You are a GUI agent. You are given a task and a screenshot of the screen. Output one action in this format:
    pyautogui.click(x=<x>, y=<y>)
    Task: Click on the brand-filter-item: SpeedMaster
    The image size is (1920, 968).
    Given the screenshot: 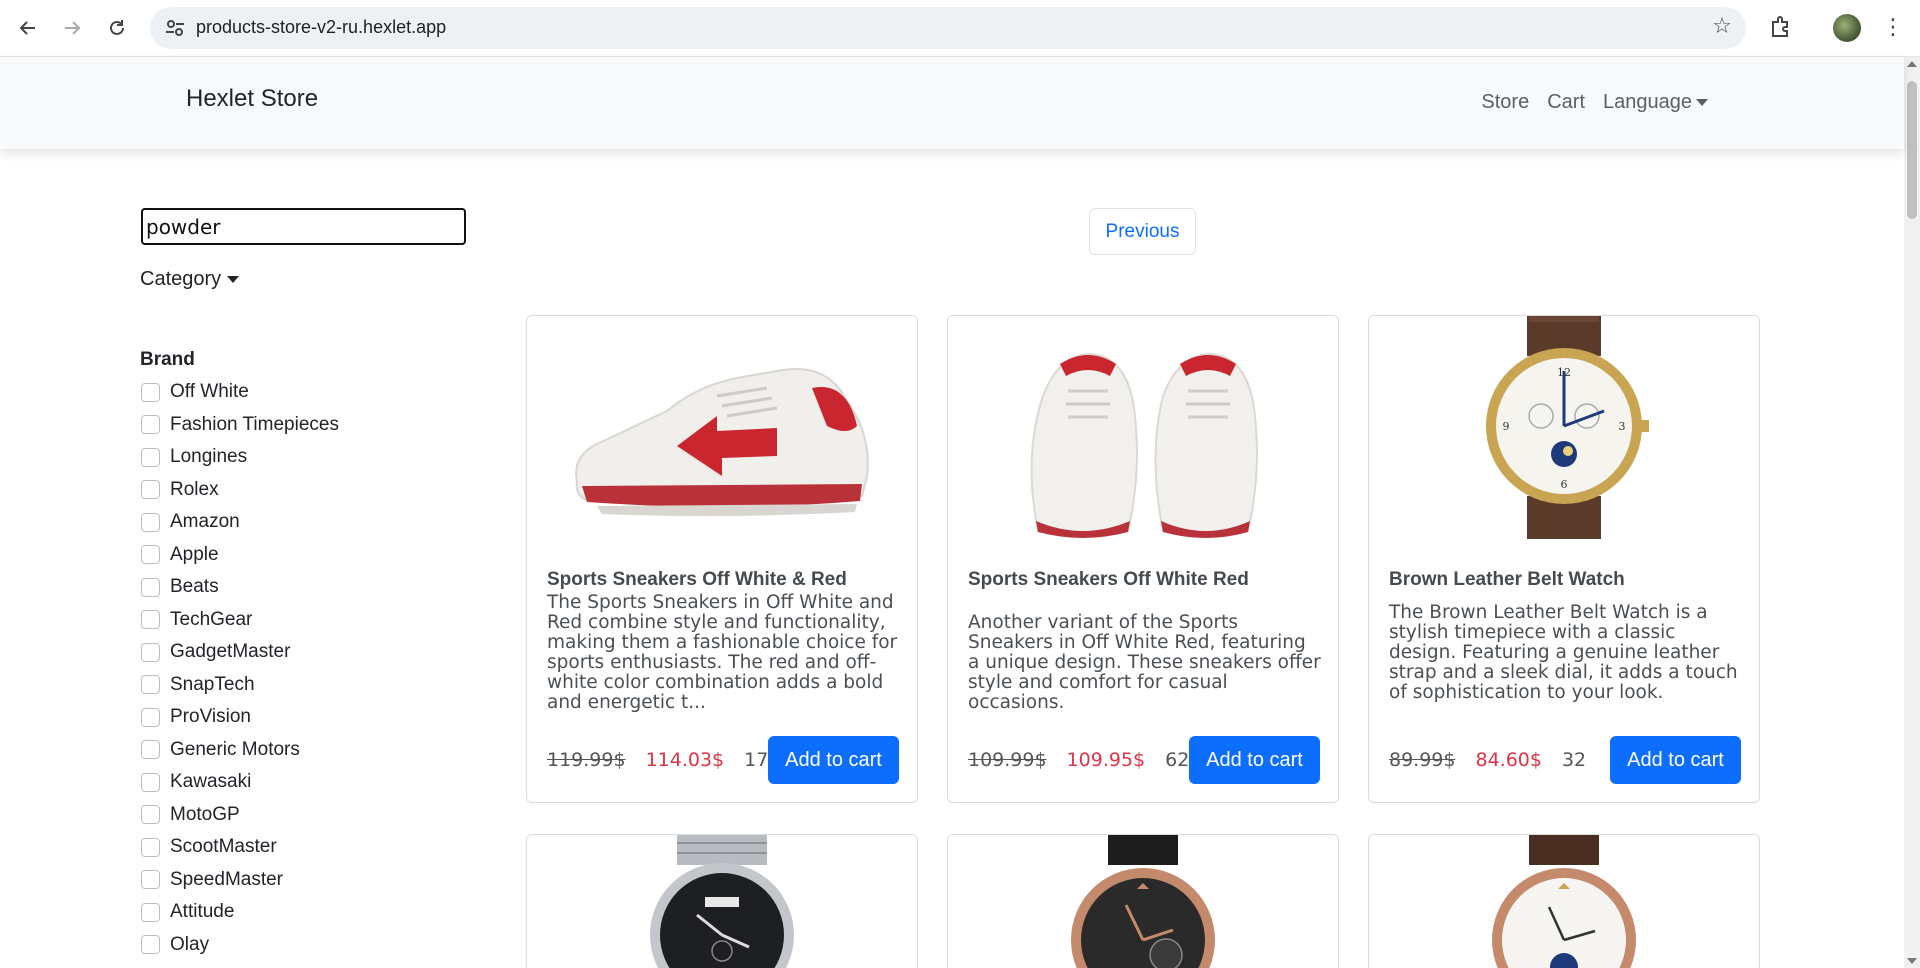 What is the action you would take?
    pyautogui.click(x=240, y=880)
    